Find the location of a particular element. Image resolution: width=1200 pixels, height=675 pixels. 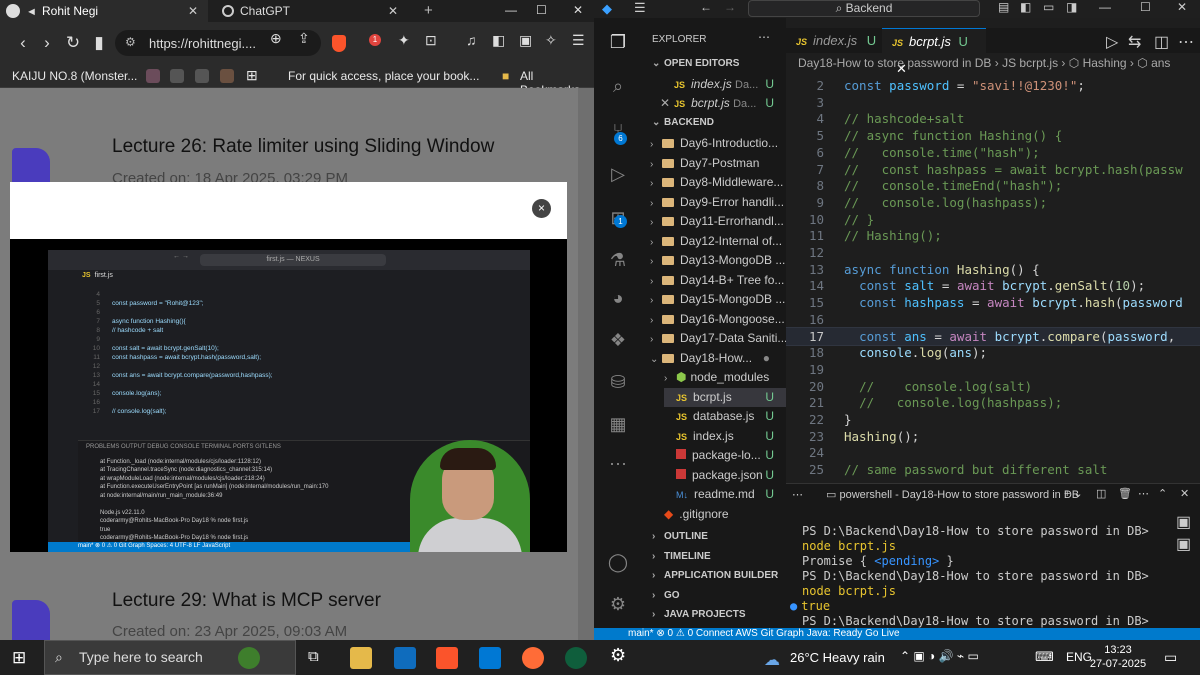

screenshot-icon: ⊡ is located at coordinates (431, 40).